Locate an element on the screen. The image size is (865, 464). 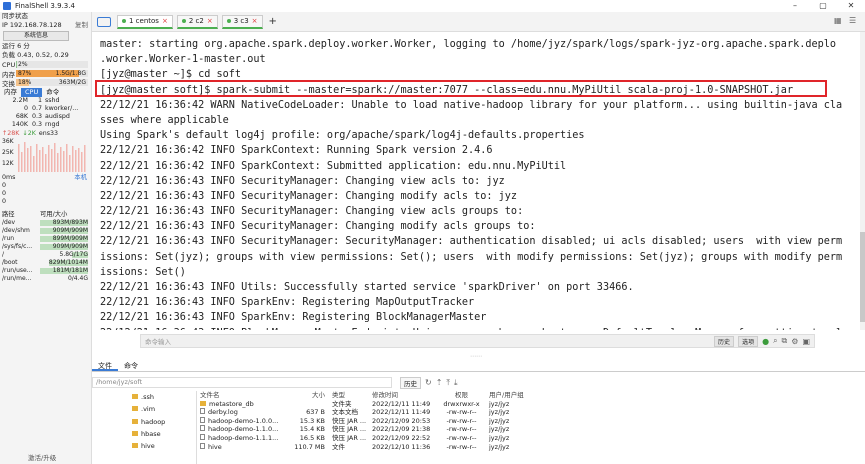
tree-item: .ssh is located at coordinates (144, 397).